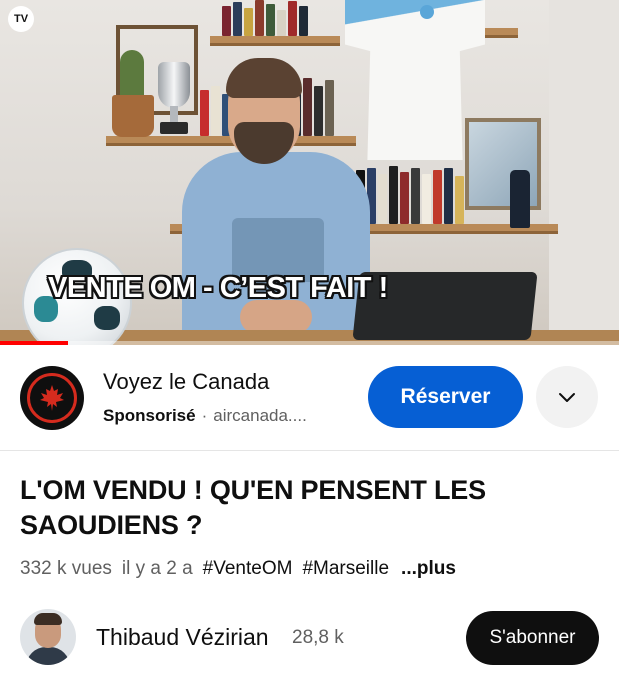  I want to click on channel-name: Thibaud Vézirian, so click(182, 637).